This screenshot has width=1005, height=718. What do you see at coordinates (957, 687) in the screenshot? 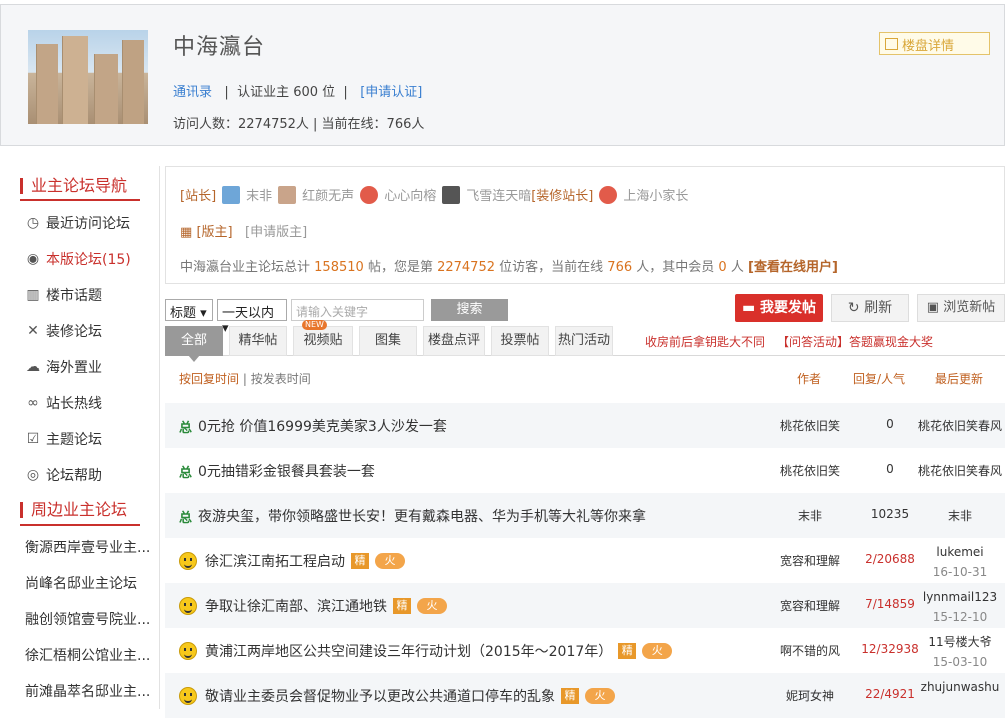
I see `thread-last-user: zhujunwashu` at bounding box center [957, 687].